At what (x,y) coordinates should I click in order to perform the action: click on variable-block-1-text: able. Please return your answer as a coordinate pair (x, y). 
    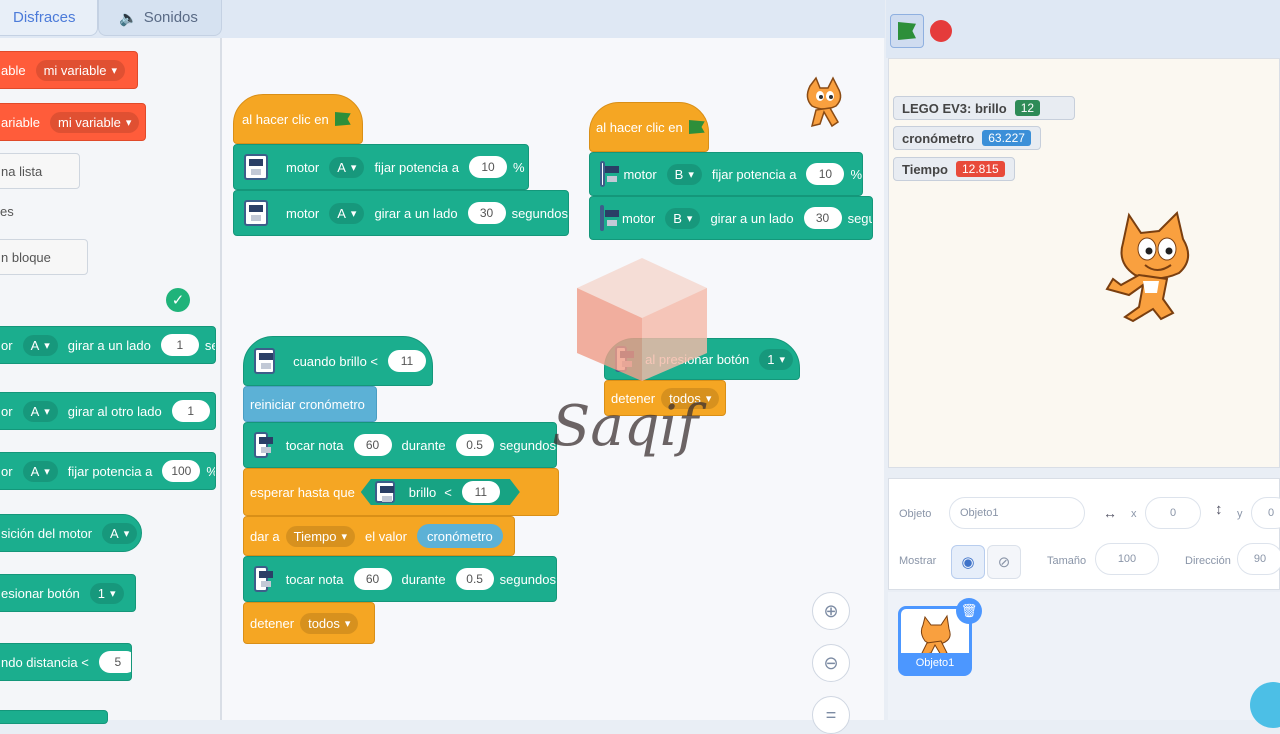
    Looking at the image, I should click on (13, 70).